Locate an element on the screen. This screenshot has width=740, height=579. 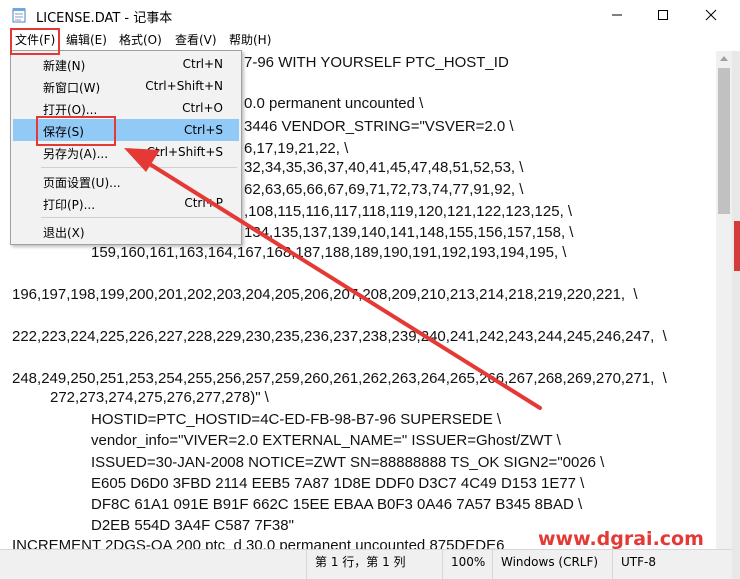
title-bar: LICENSE.DAT - 记事本 is located at coordinates (370, 15).